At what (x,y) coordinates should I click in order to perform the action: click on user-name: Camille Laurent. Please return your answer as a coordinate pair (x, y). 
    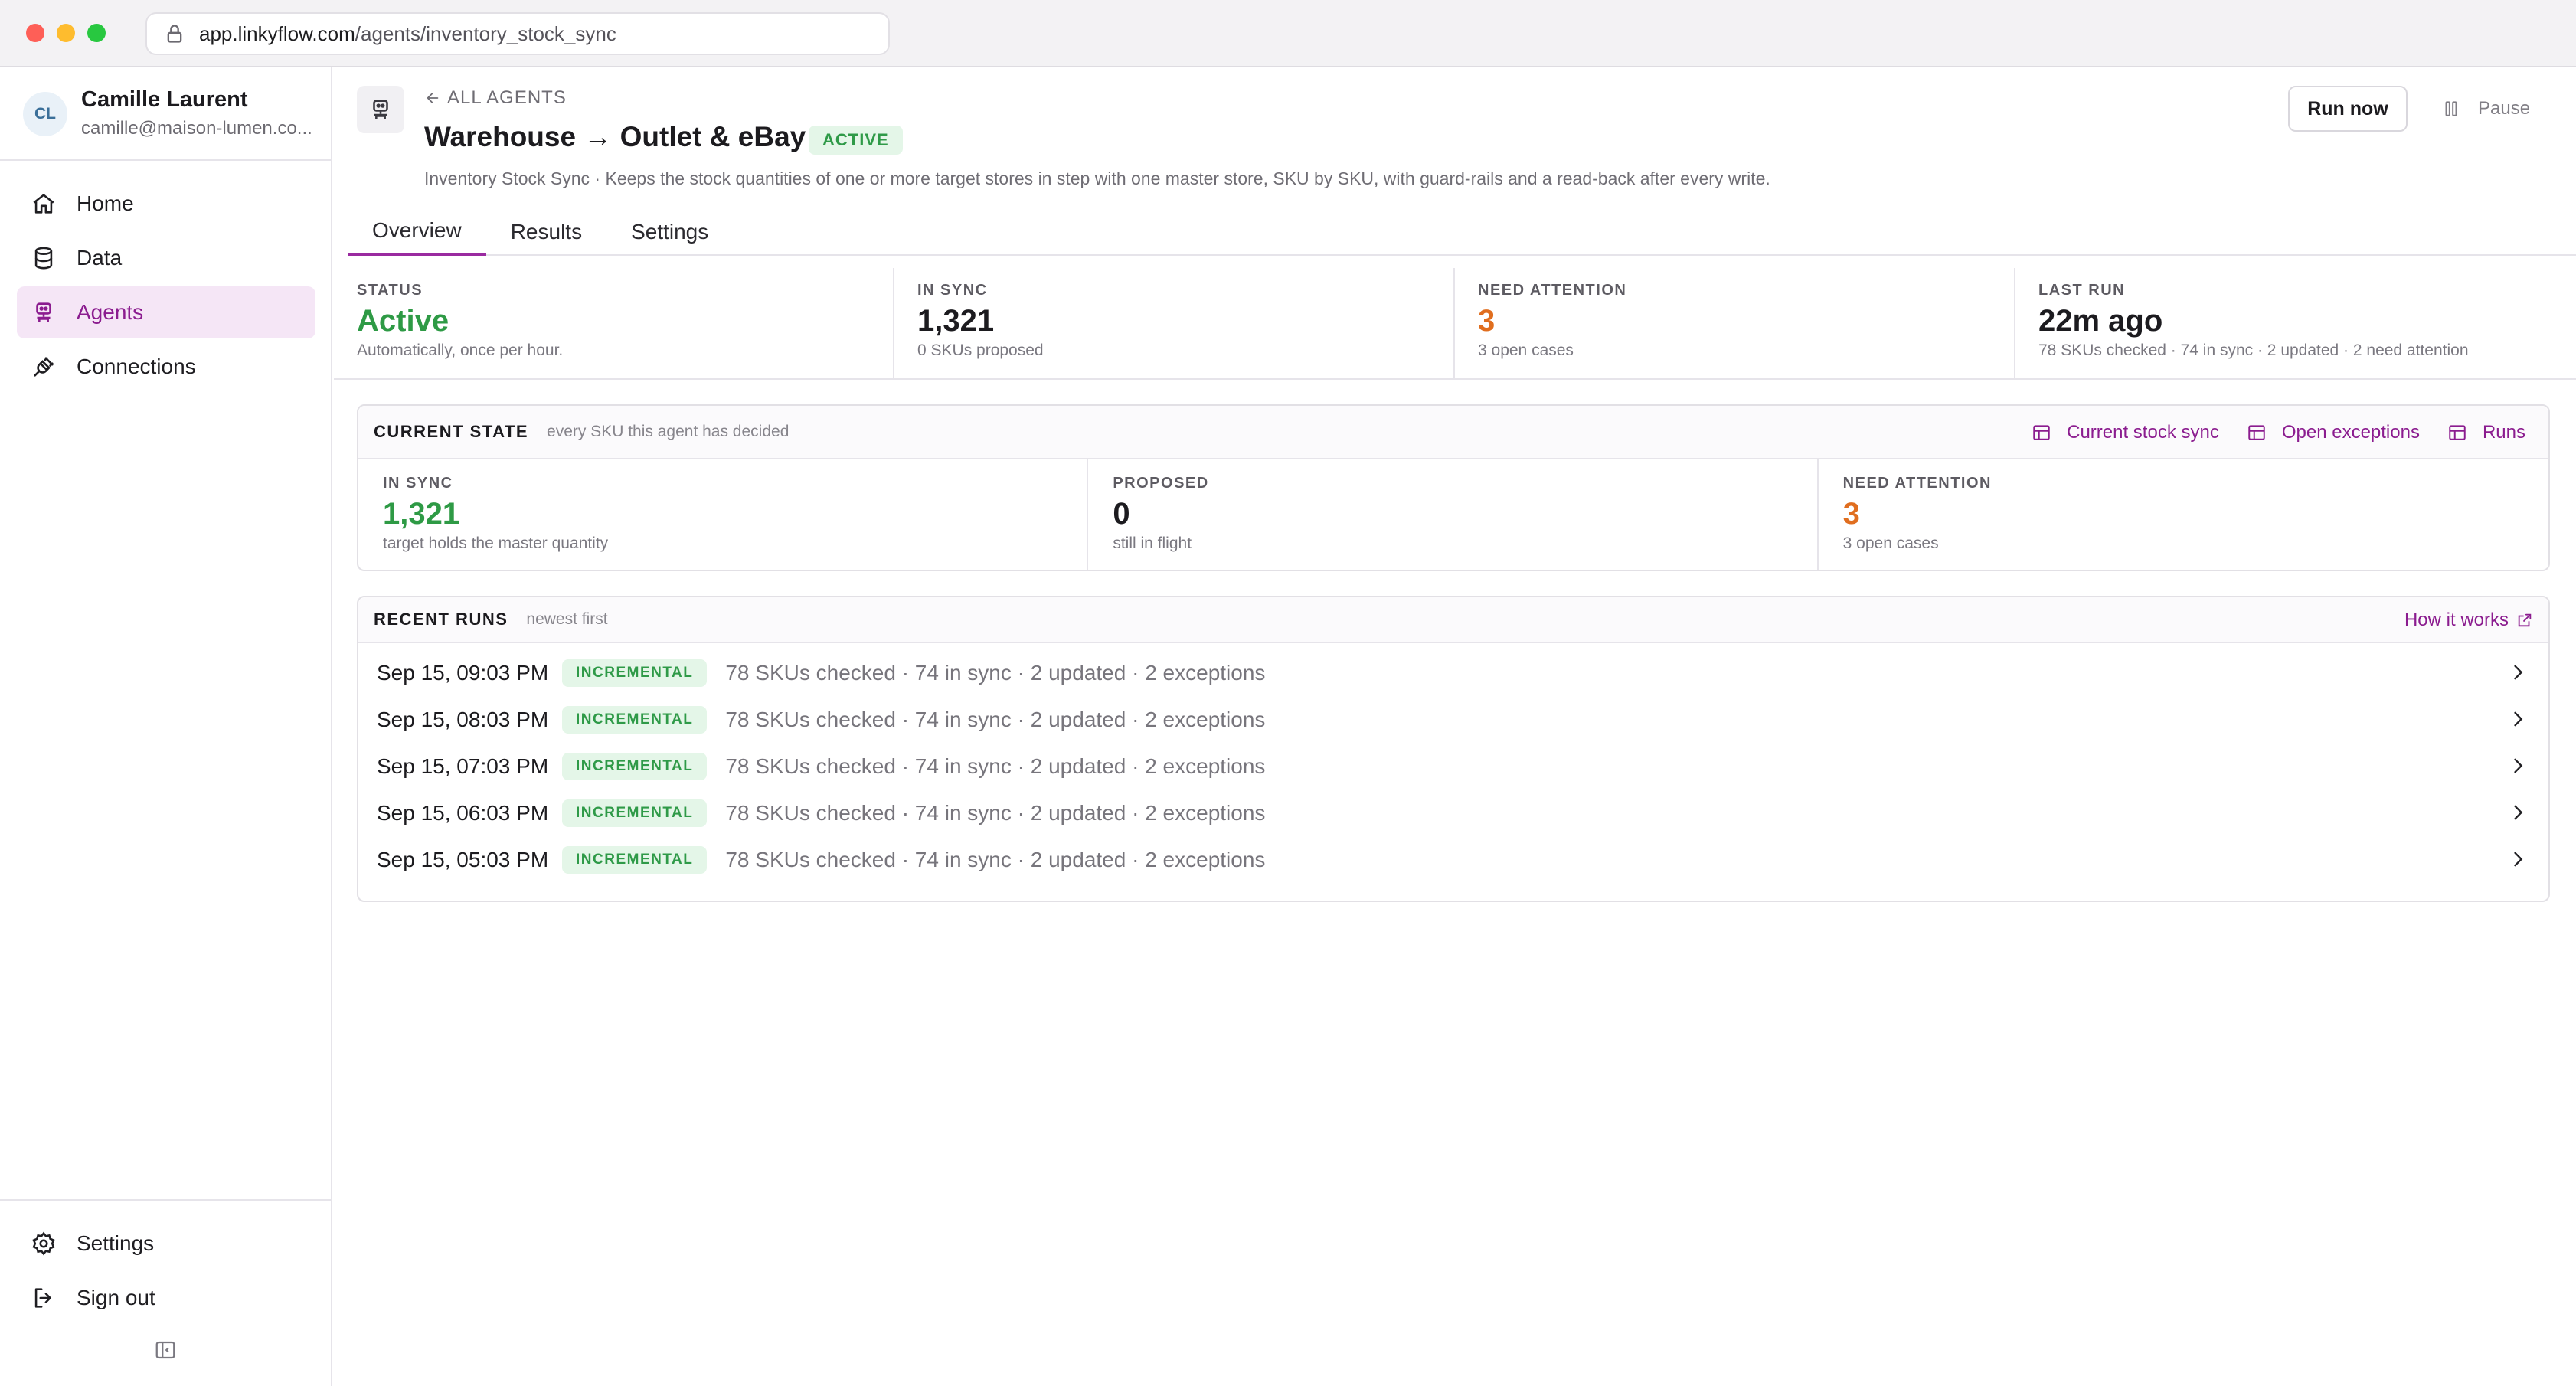
    Looking at the image, I should click on (164, 99).